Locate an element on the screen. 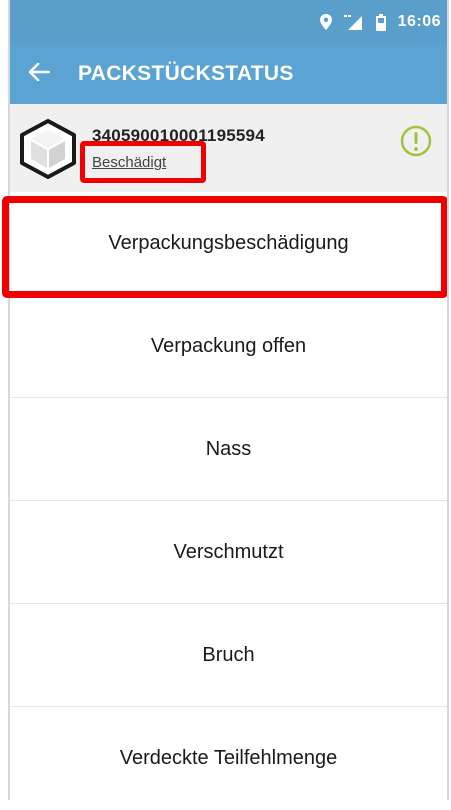 This screenshot has height=810, width=451. app-toolbar: PACKSTÜCKSTATUS is located at coordinates (228, 74).